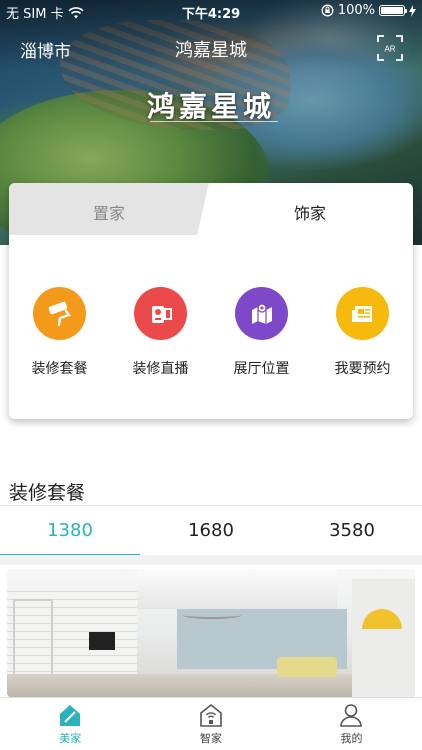  What do you see at coordinates (210, 738) in the screenshot?
I see `nav-label: 智家` at bounding box center [210, 738].